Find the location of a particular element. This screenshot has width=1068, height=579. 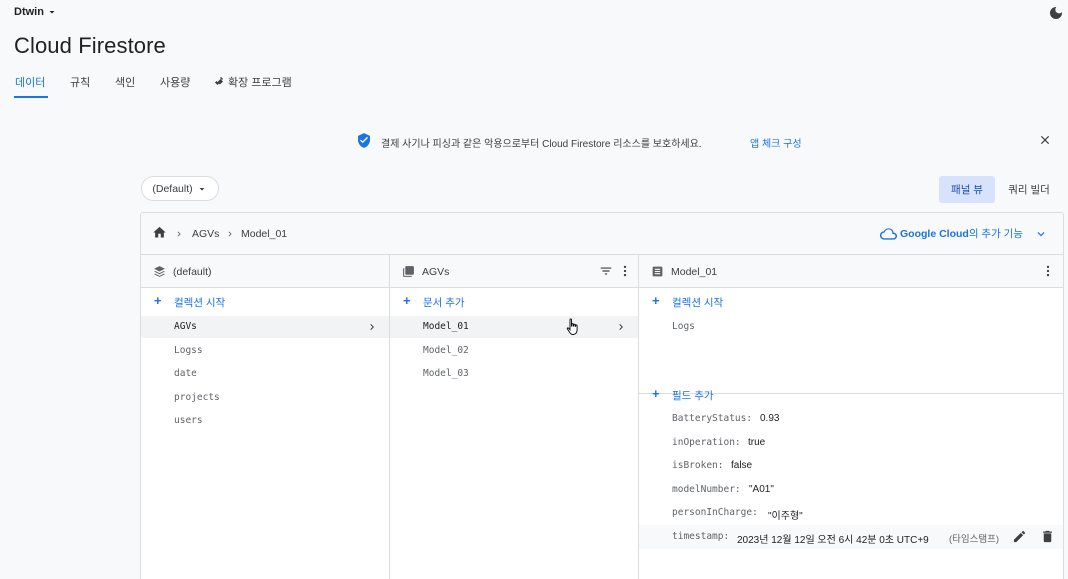

breadcrumb-item: AGVs is located at coordinates (205, 234).